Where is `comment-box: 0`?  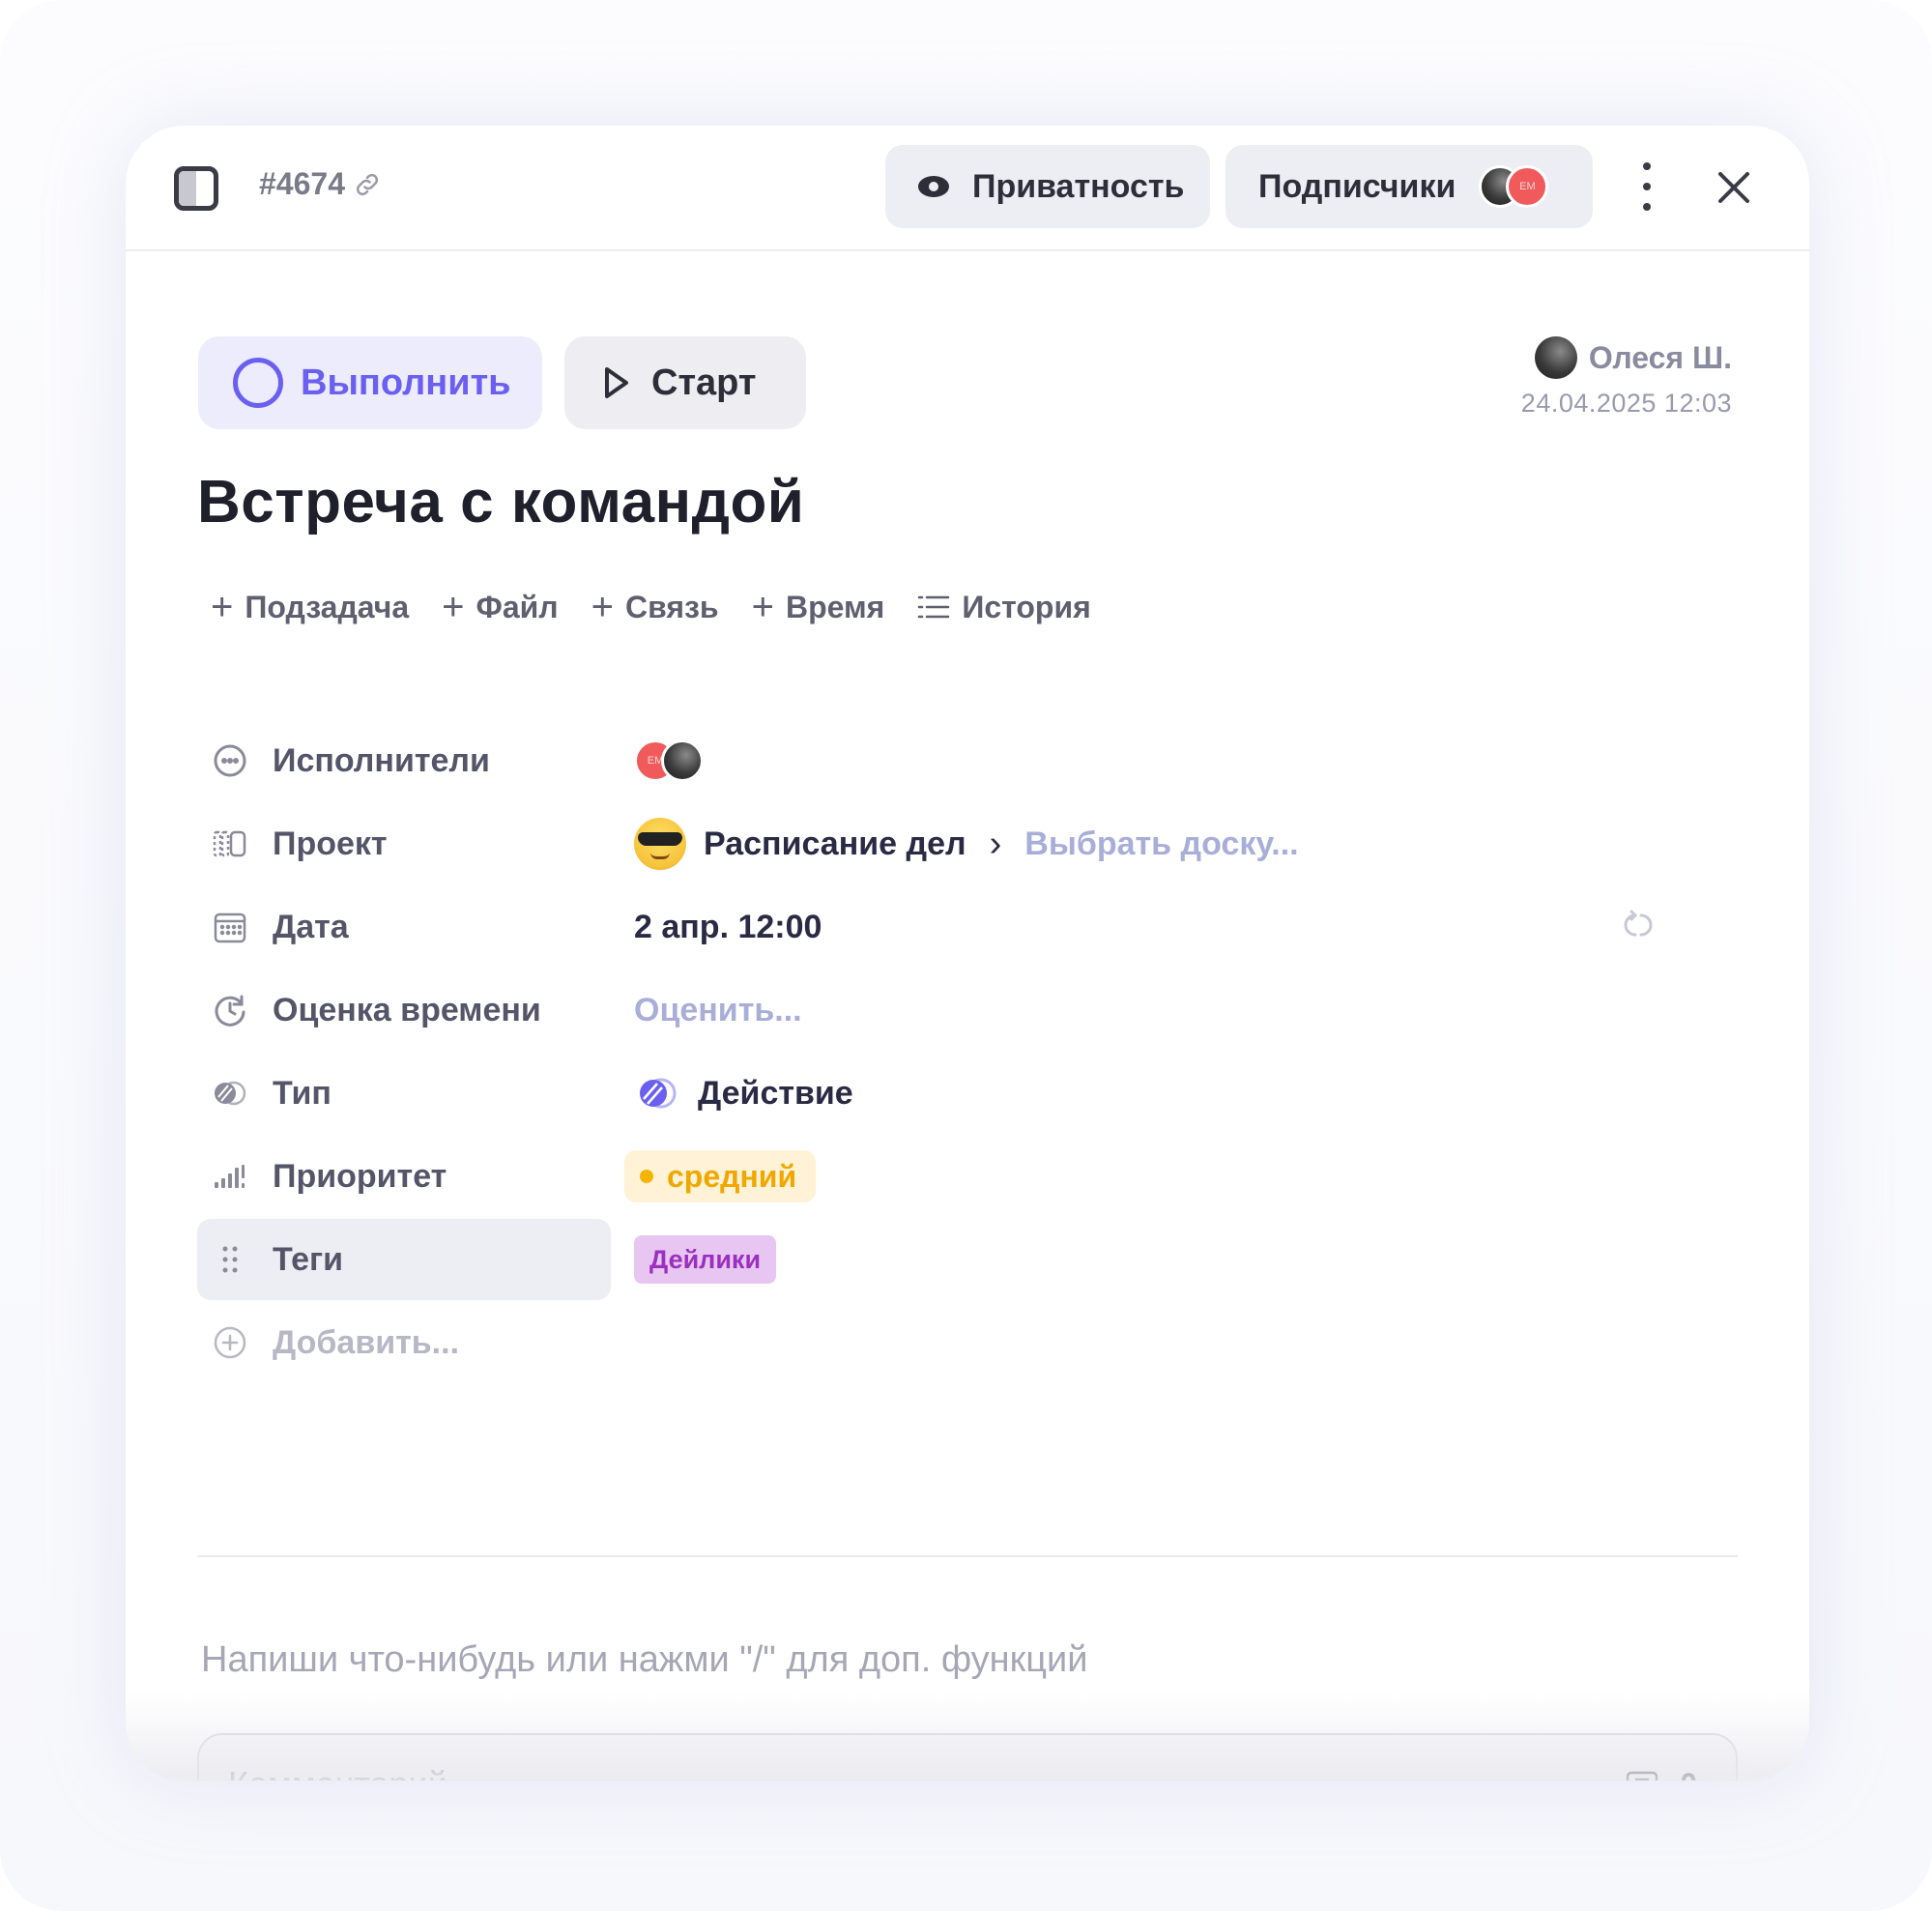
comment-box: 0 is located at coordinates (967, 1757).